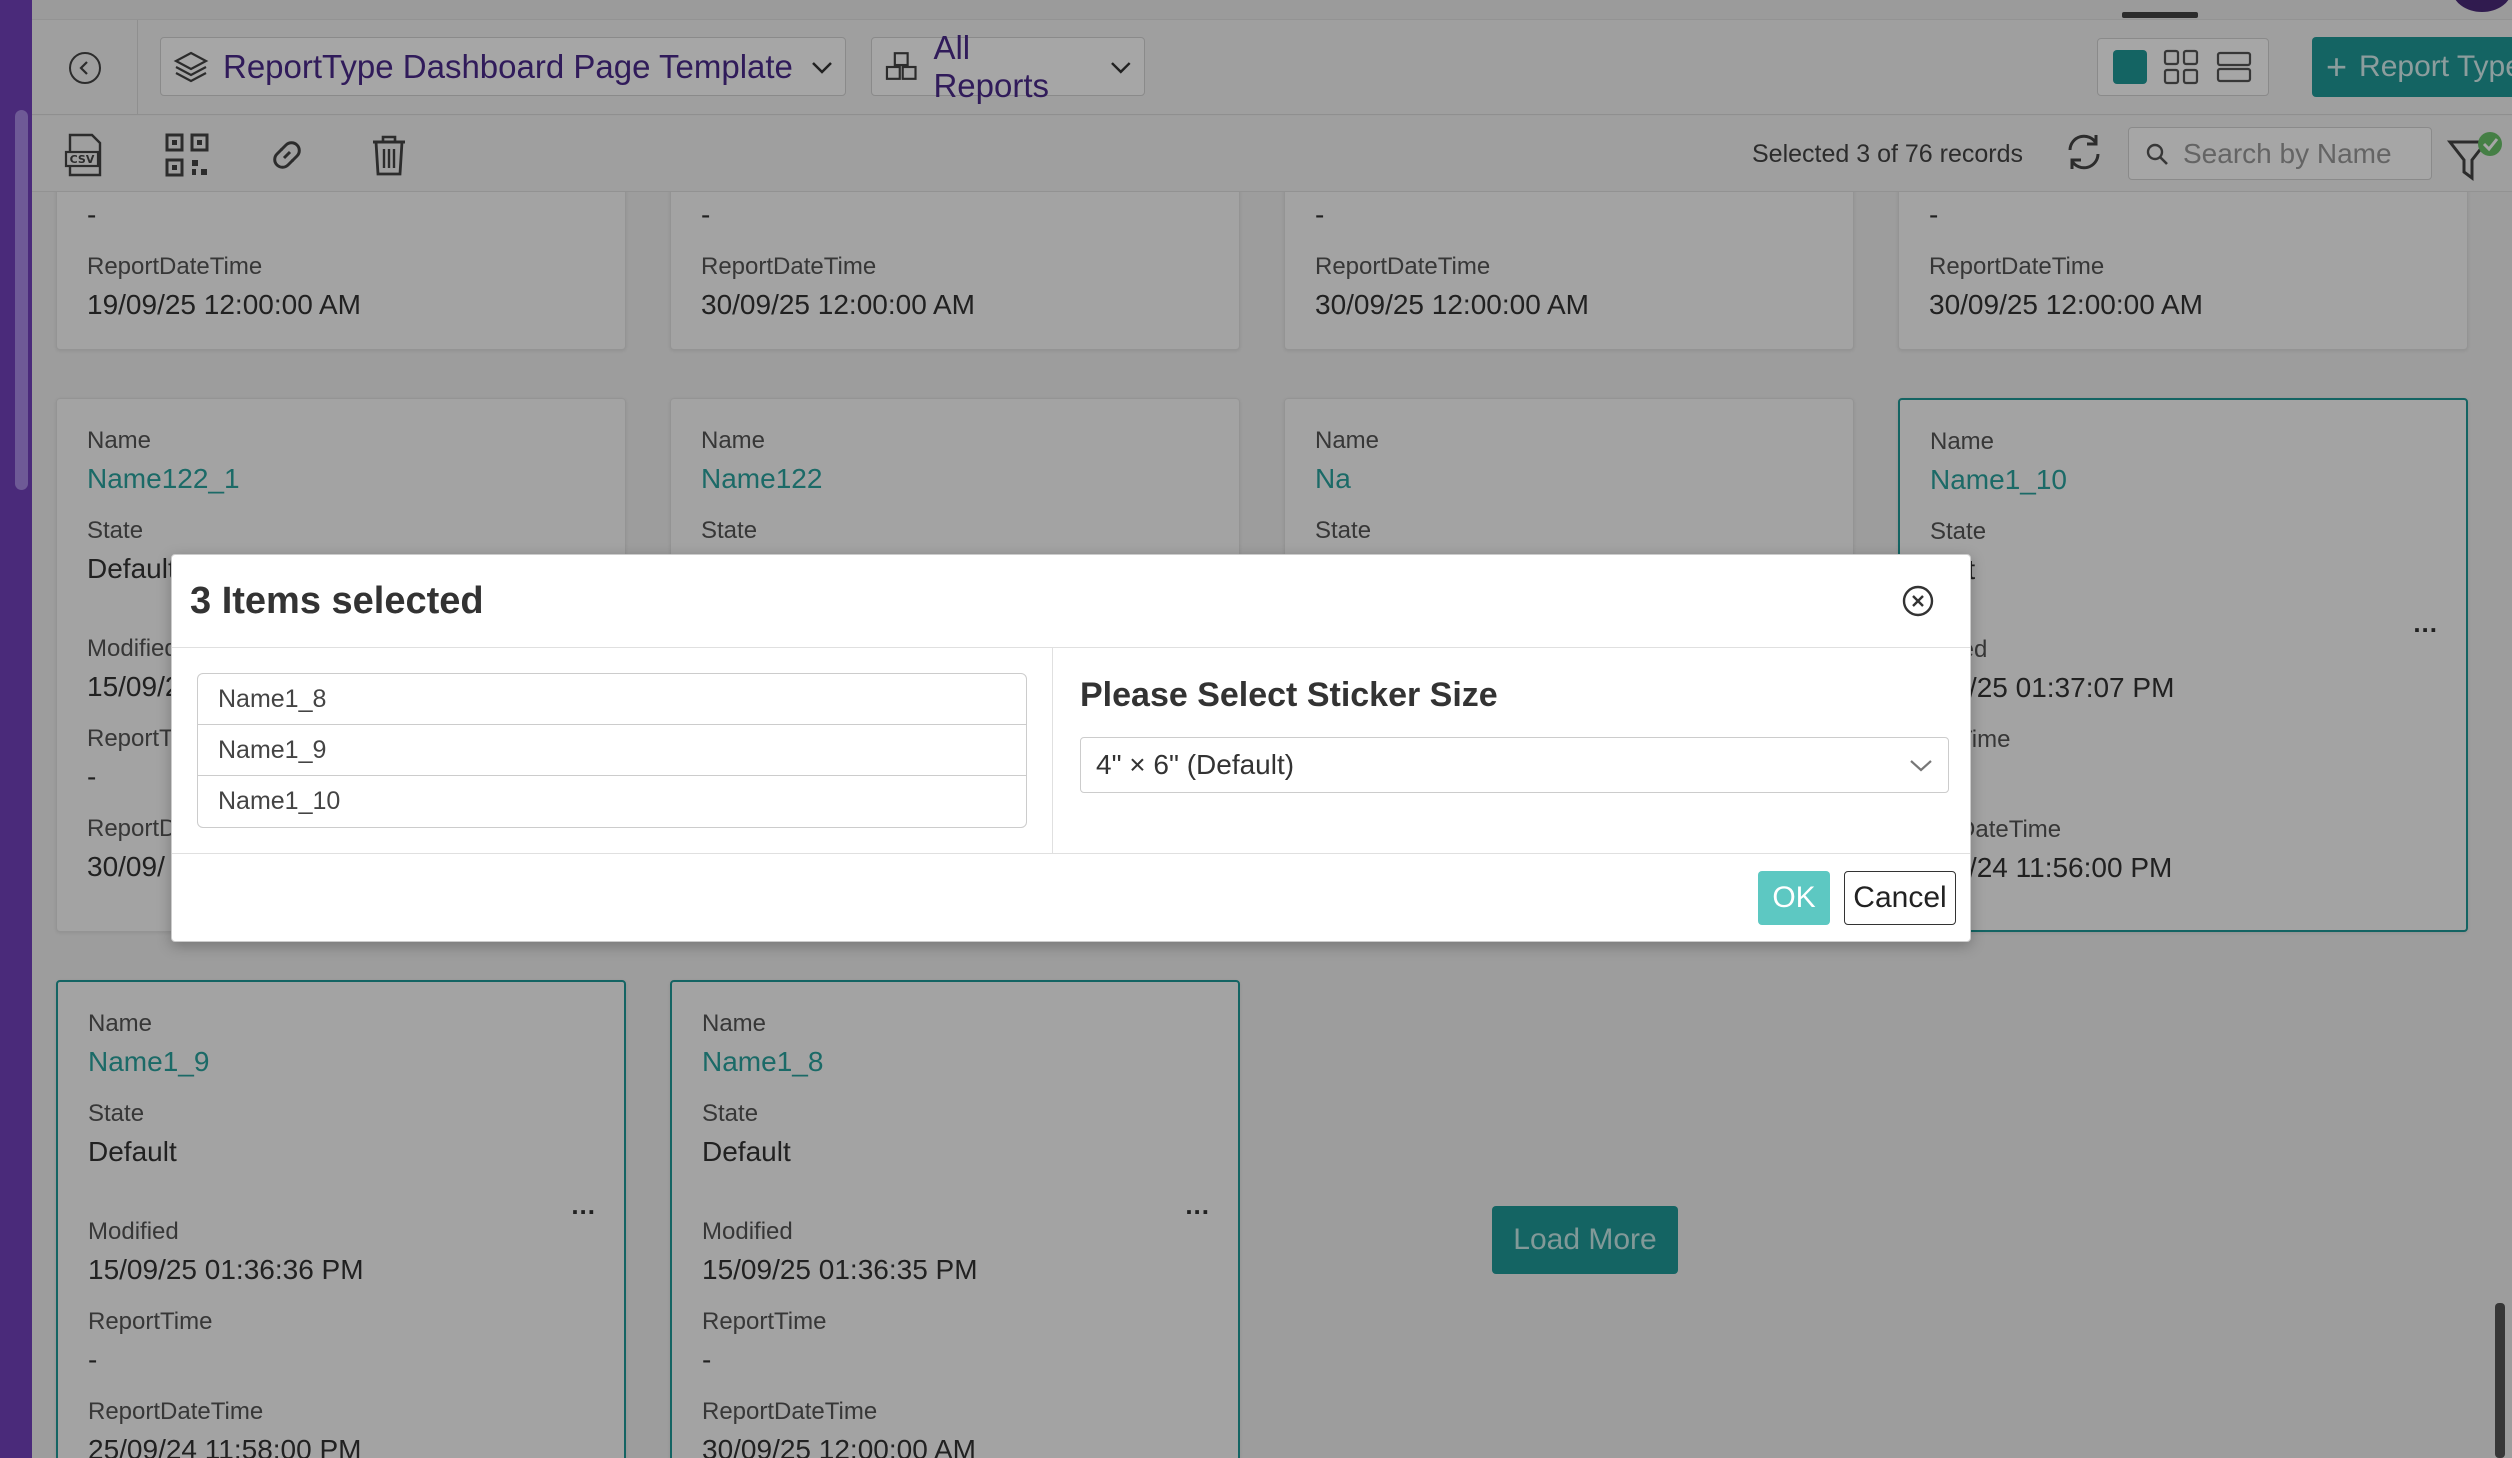 The width and height of the screenshot is (2512, 1458). I want to click on sticker-size-title: Please Select Sticker Size, so click(1289, 695).